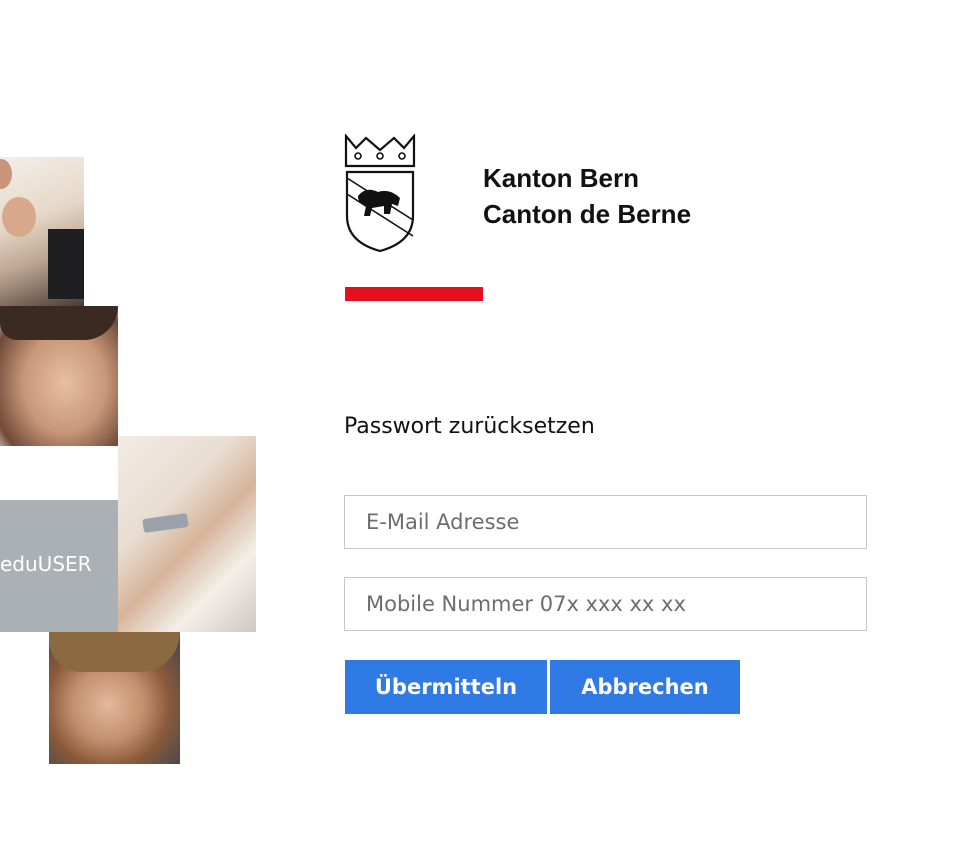 This screenshot has width=957, height=866. What do you see at coordinates (42, 231) in the screenshot?
I see `photo-people-laptop` at bounding box center [42, 231].